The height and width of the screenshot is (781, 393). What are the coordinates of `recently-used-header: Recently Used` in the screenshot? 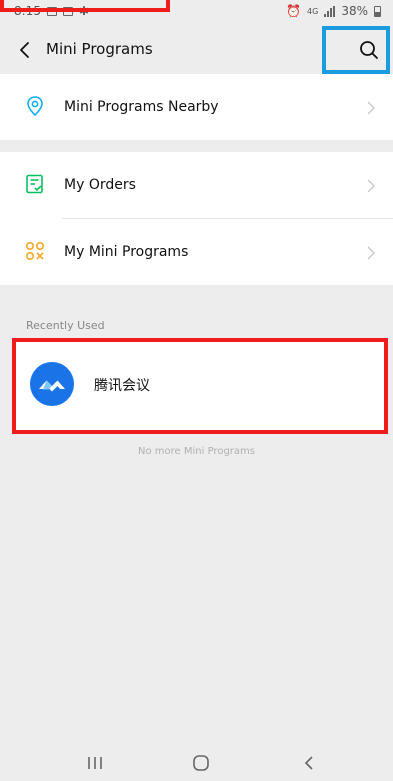 It's located at (65, 325).